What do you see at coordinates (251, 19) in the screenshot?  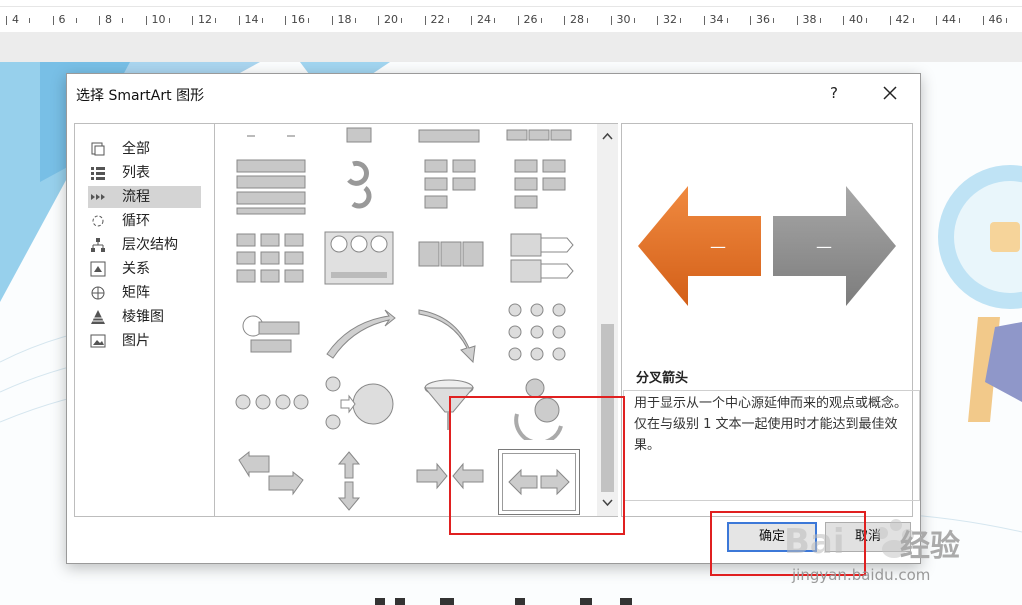 I see `ruler-number: 14` at bounding box center [251, 19].